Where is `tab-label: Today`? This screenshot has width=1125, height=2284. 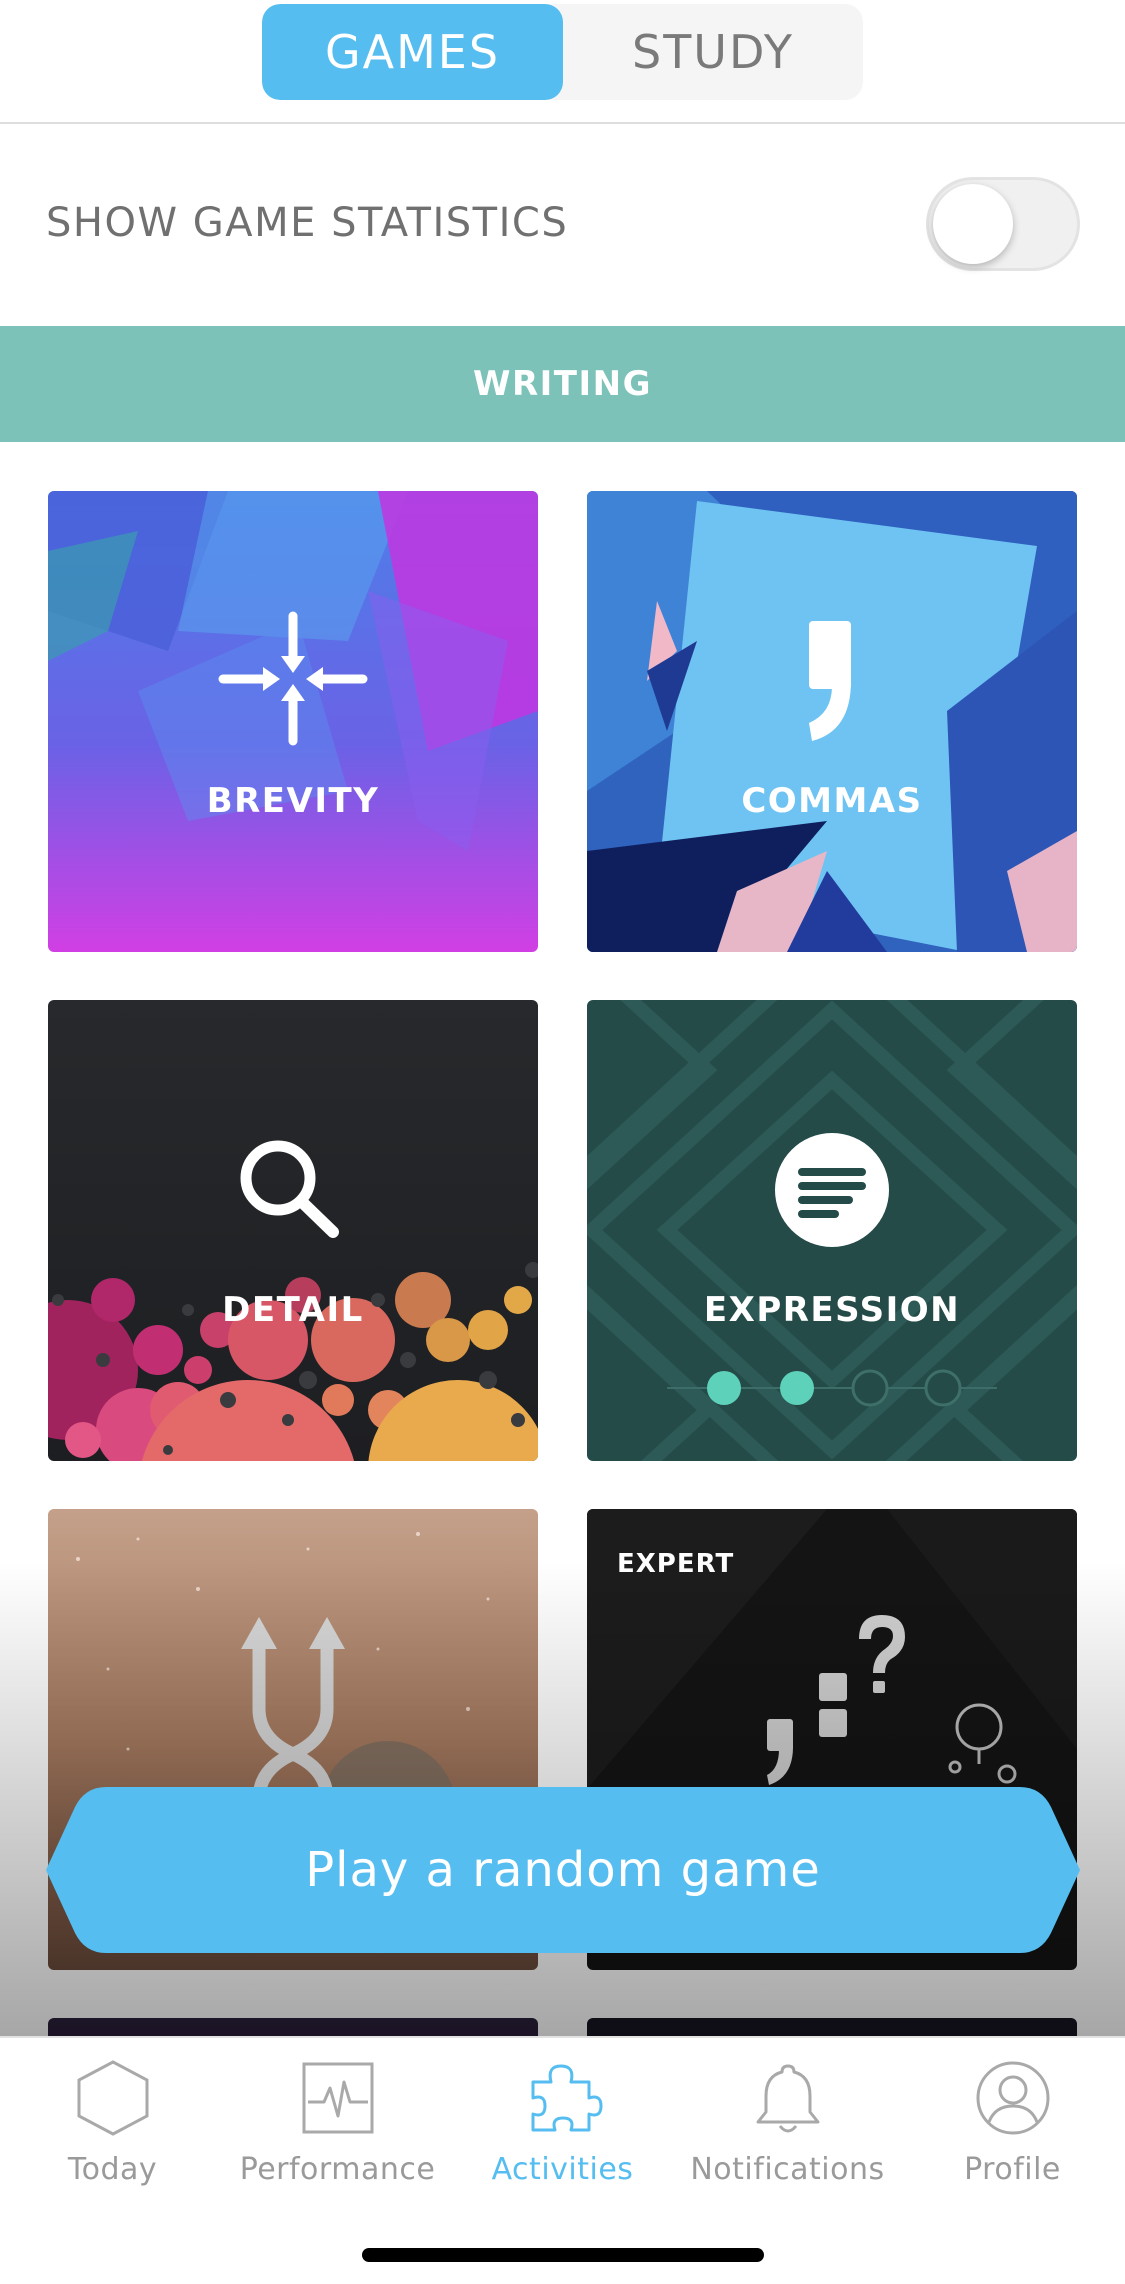
tab-label: Today is located at coordinates (112, 2169).